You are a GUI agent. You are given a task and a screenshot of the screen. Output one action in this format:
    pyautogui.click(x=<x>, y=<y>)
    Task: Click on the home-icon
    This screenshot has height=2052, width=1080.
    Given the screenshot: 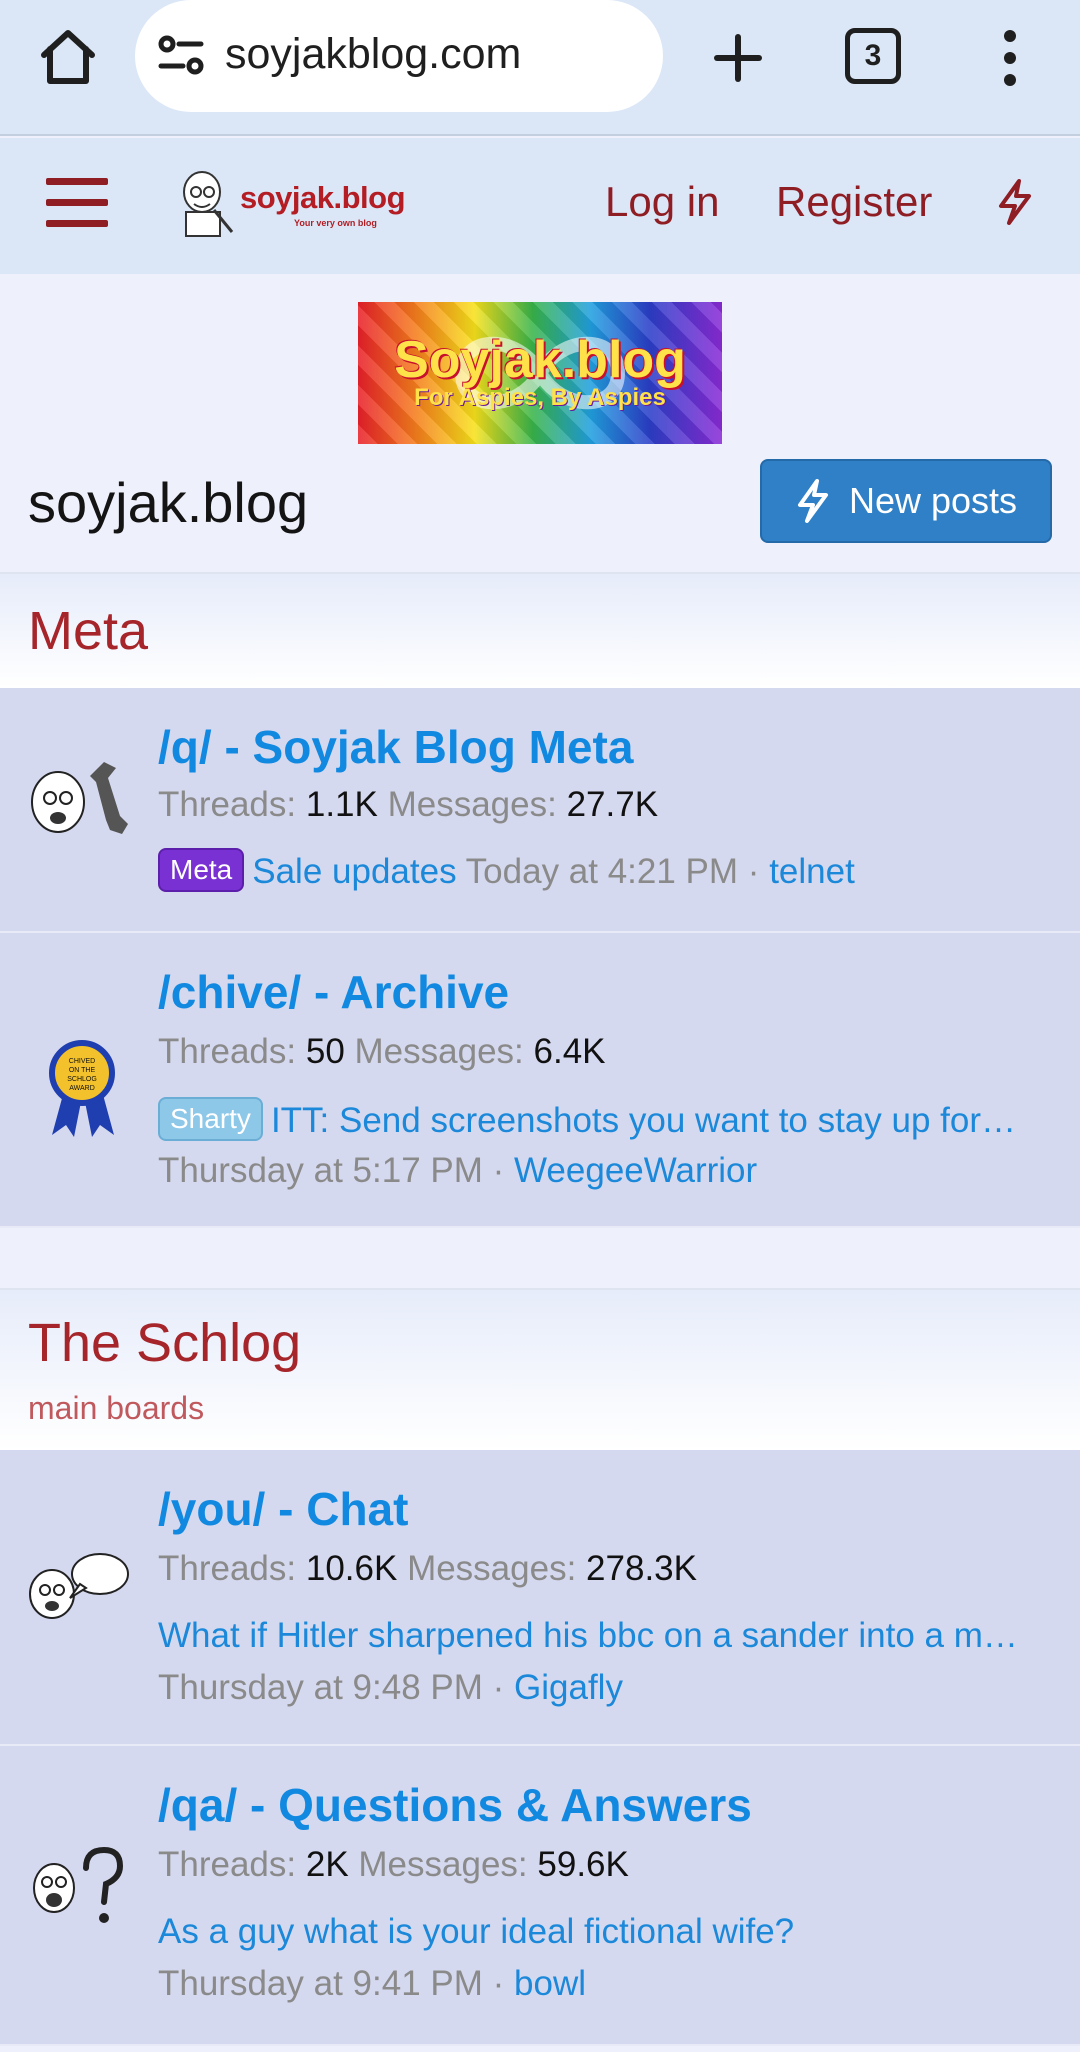 What is the action you would take?
    pyautogui.click(x=68, y=57)
    